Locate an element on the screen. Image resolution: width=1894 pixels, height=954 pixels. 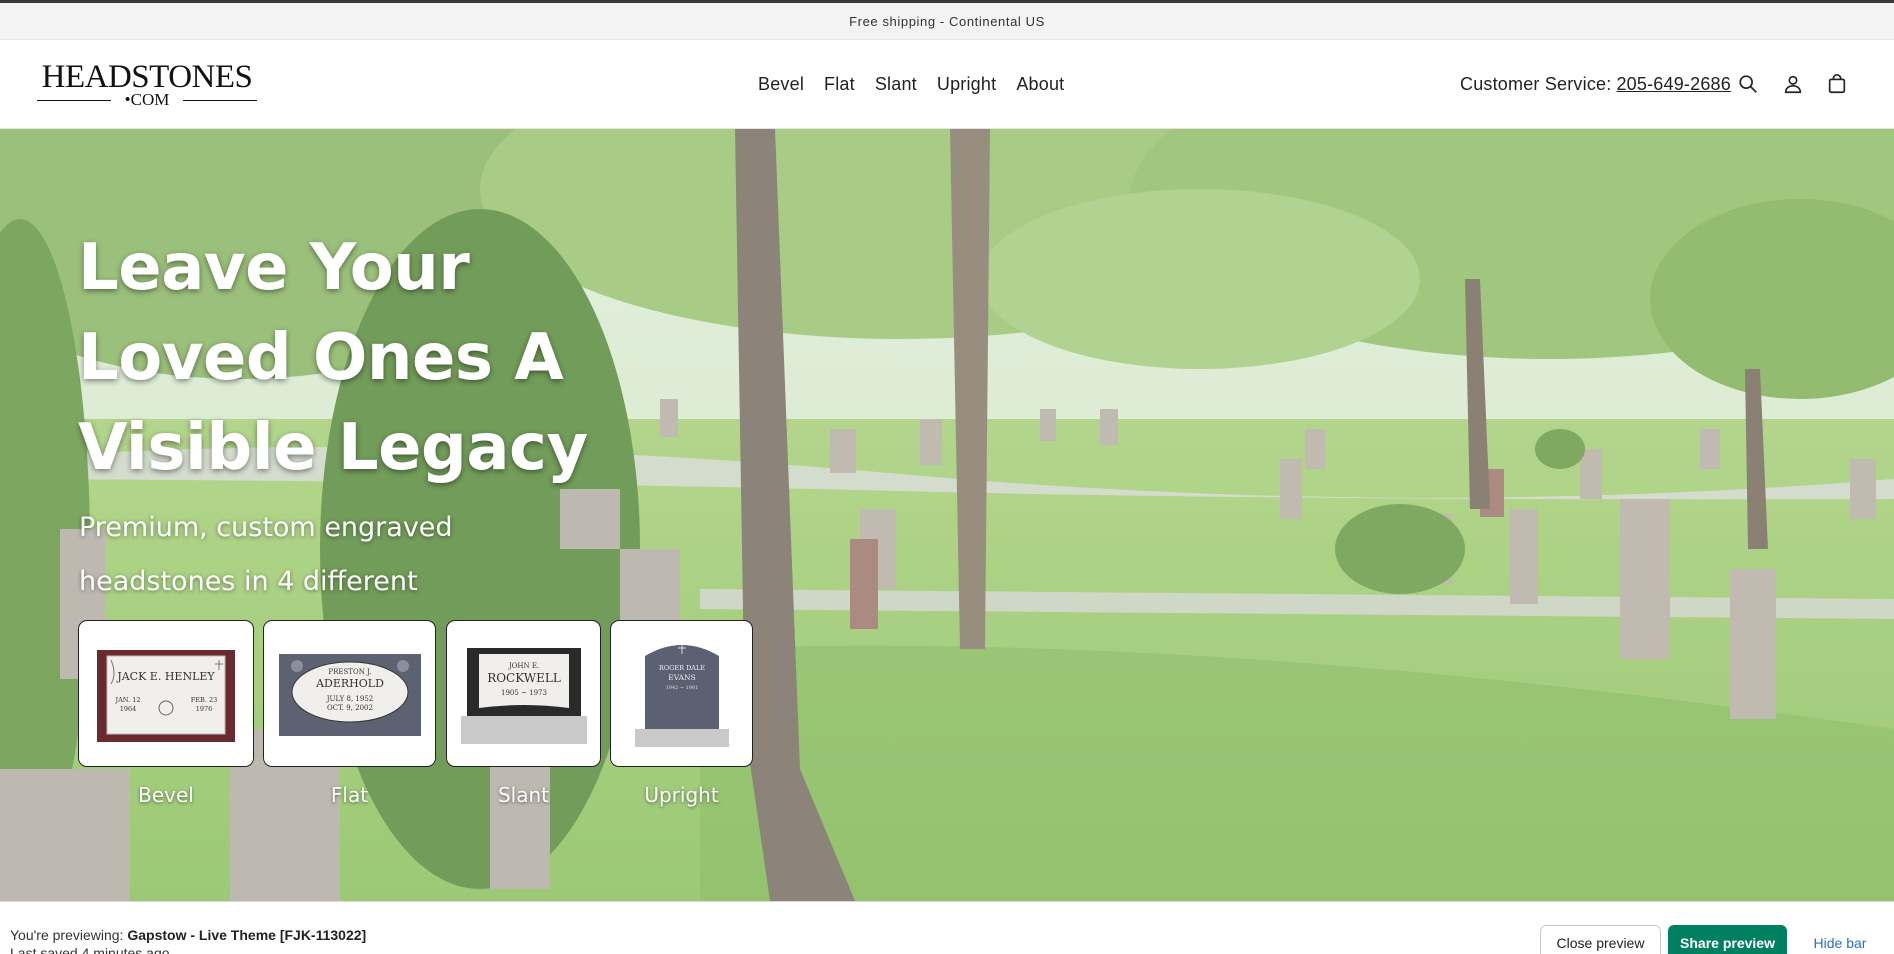
style-label-flat: Flat is located at coordinates (349, 795).